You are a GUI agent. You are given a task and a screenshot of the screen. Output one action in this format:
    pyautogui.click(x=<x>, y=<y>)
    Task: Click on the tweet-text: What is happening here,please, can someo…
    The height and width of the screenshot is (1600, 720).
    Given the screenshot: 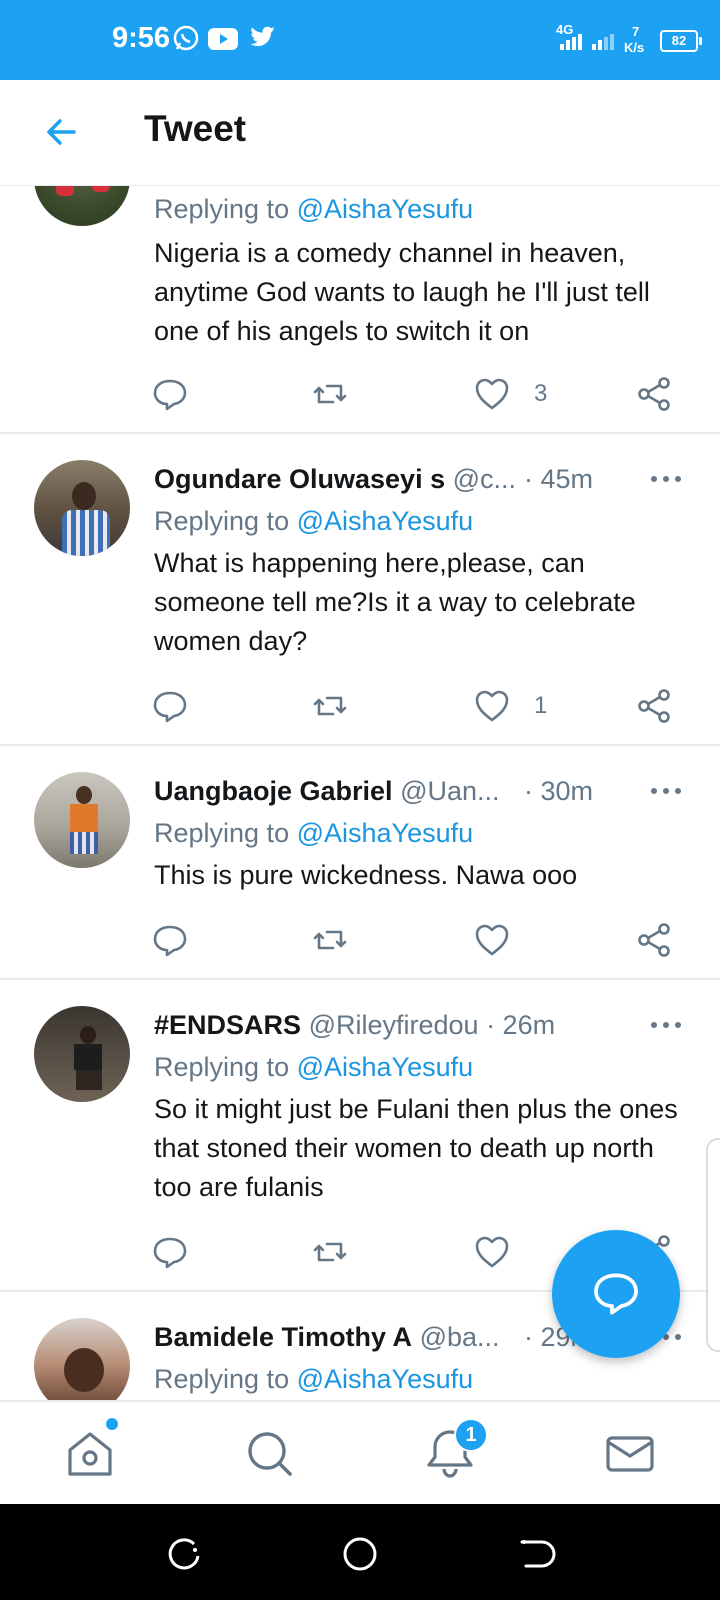 What is the action you would take?
    pyautogui.click(x=395, y=602)
    